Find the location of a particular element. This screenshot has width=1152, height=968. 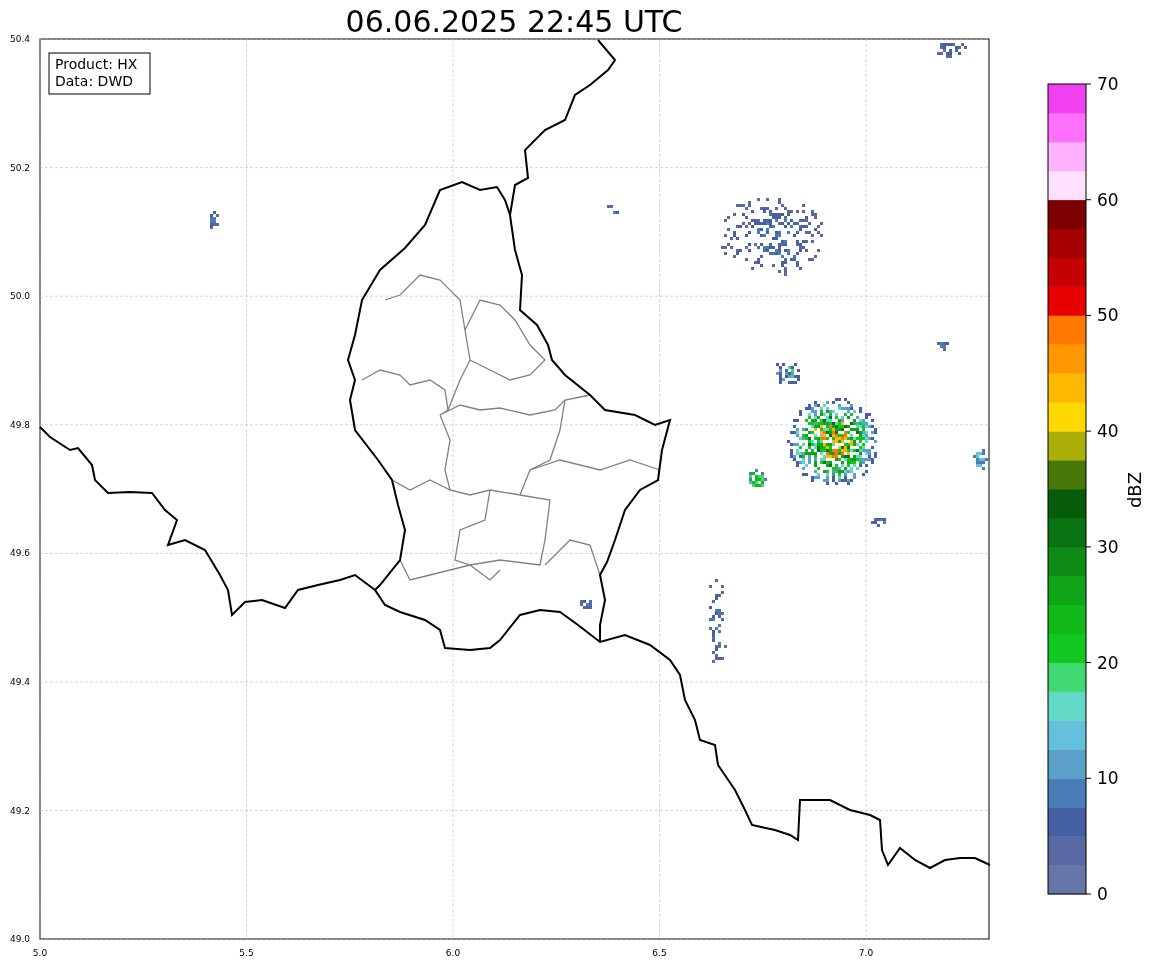

info-text: Data: DWD is located at coordinates (94, 81).